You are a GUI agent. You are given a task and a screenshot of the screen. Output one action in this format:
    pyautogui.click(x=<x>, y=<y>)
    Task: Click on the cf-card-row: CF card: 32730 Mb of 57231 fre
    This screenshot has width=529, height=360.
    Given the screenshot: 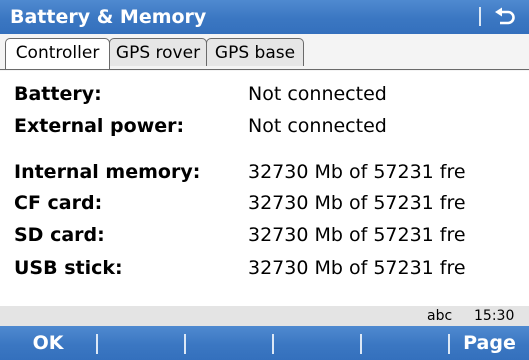 What is the action you would take?
    pyautogui.click(x=264, y=203)
    